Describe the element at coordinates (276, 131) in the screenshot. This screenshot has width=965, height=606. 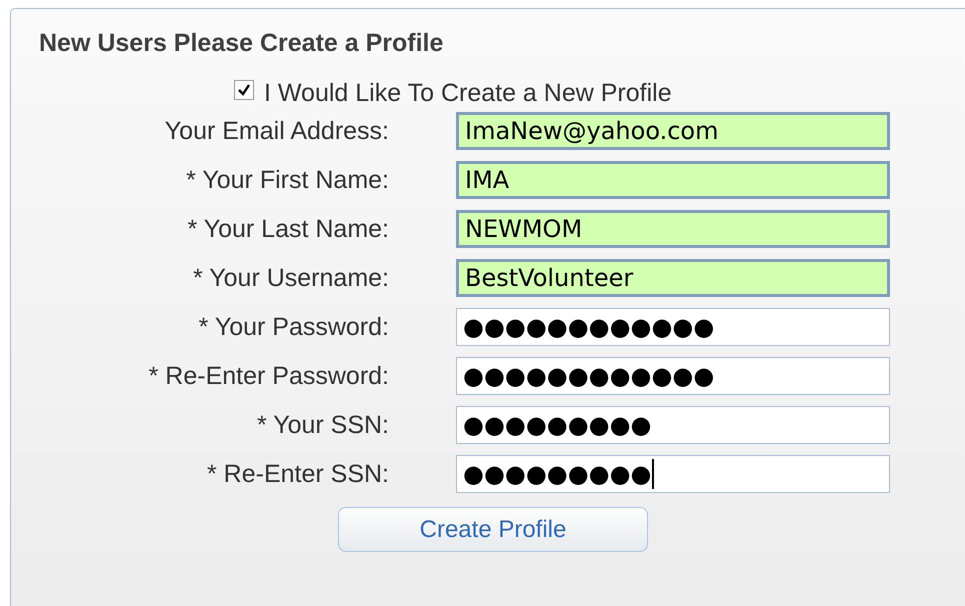
I see `field-label: Your Email Address:` at that location.